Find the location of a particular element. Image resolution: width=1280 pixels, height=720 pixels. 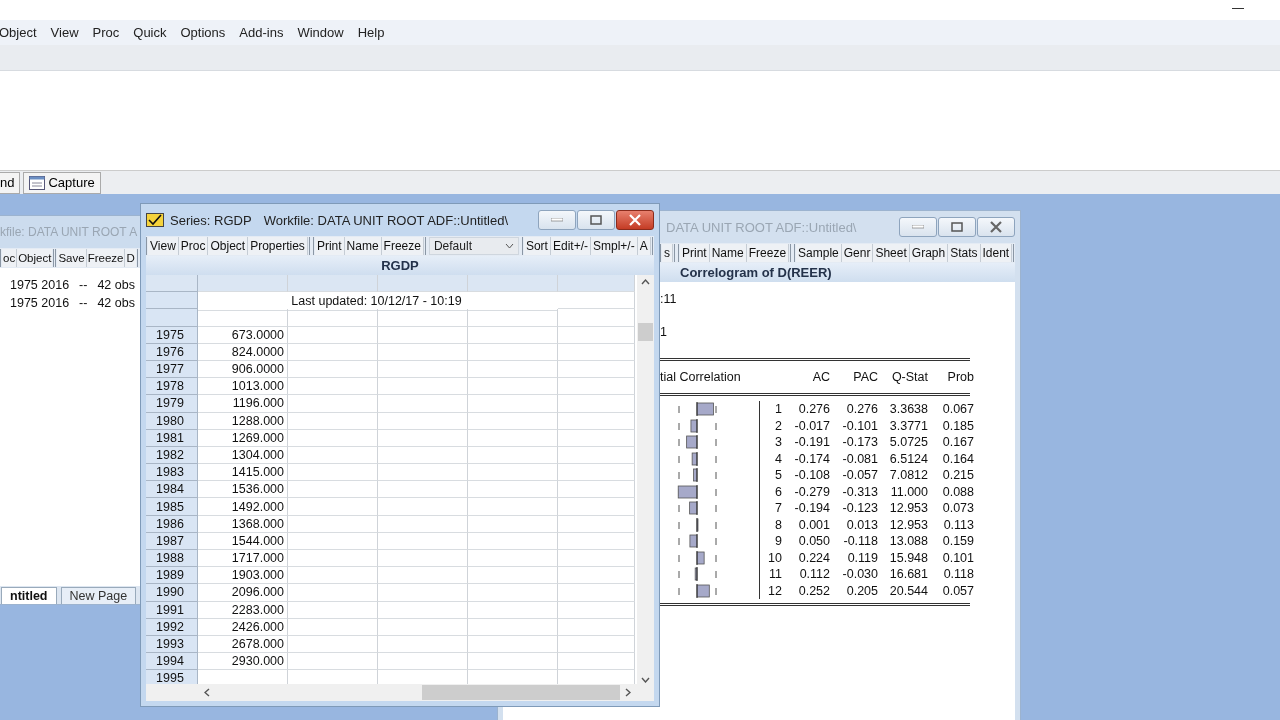

row-header: 1995 is located at coordinates (172, 677).